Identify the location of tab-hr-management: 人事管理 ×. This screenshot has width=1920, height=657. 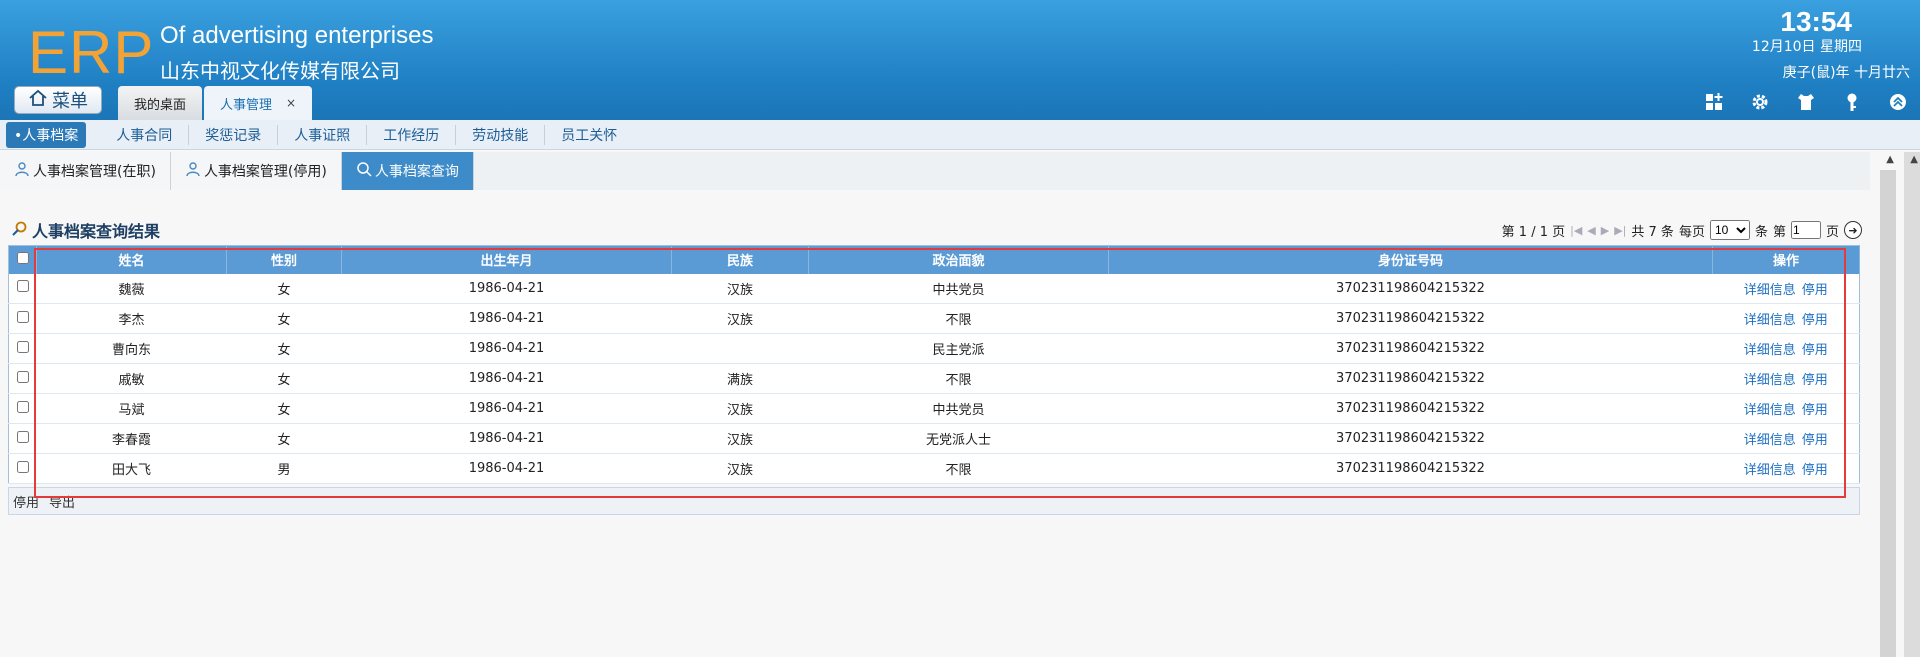
(258, 103).